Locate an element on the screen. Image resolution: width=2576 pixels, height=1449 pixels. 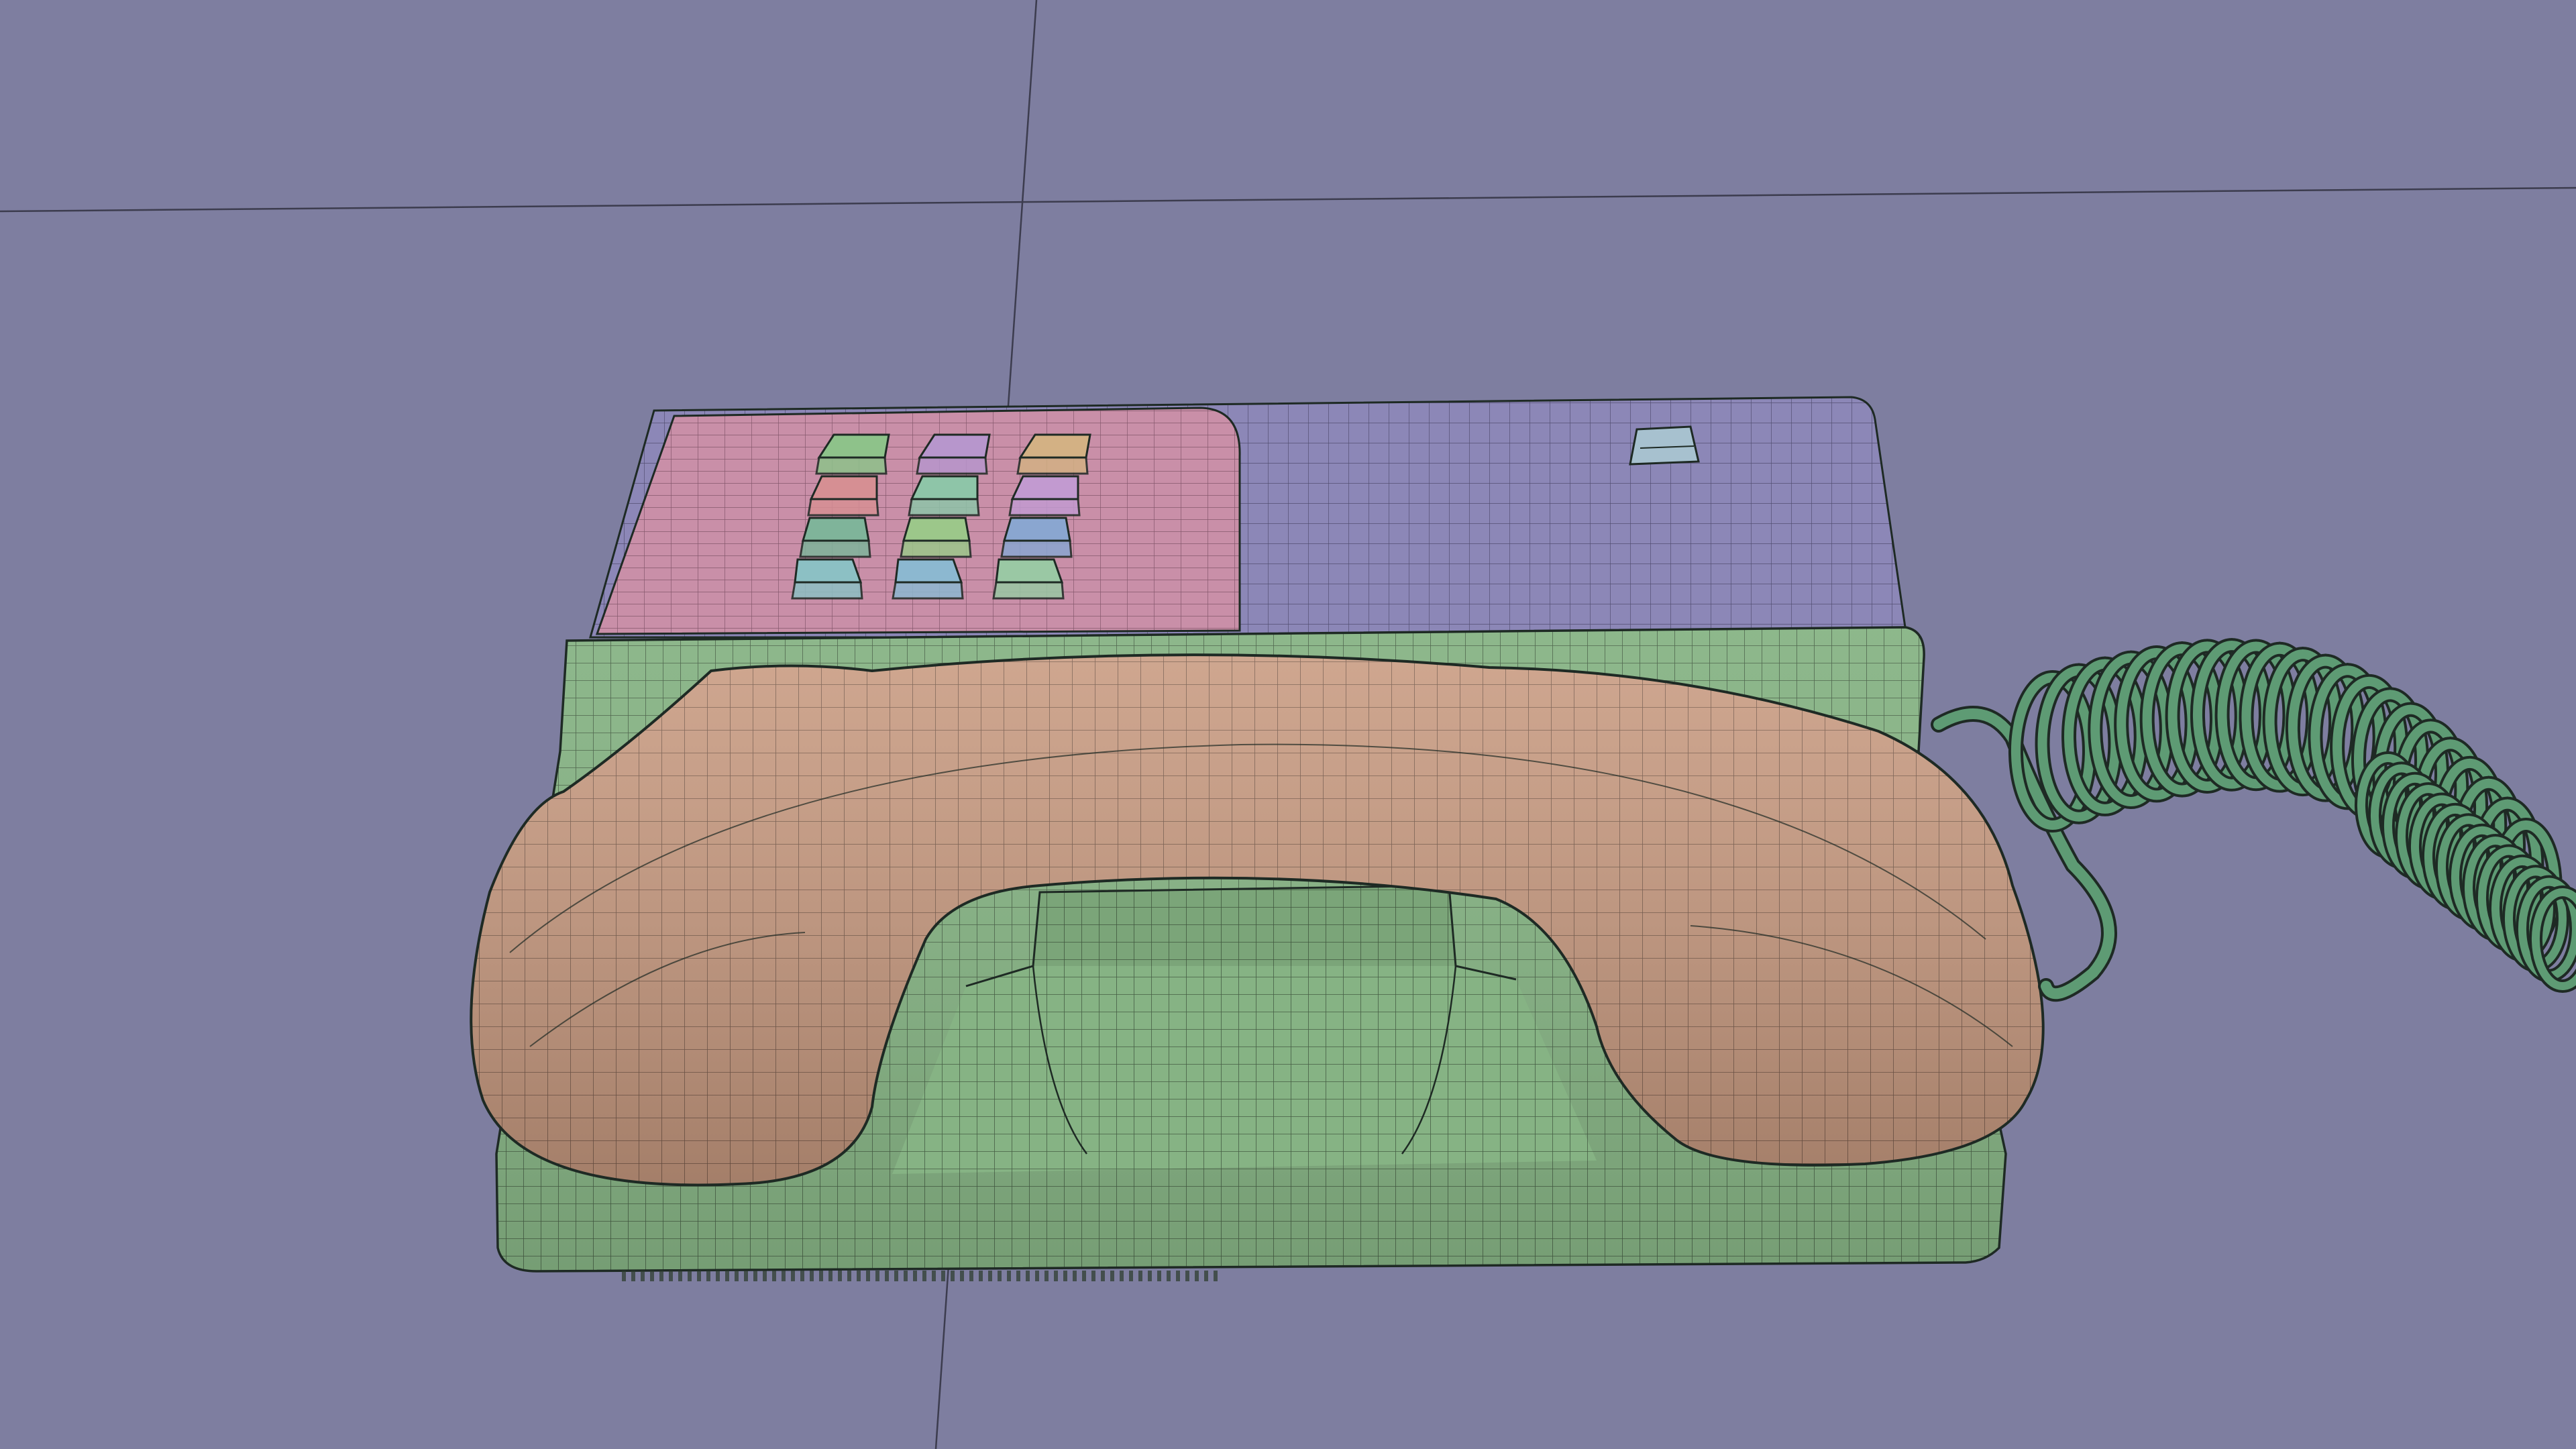
base-vent-slots is located at coordinates (919, 1274).